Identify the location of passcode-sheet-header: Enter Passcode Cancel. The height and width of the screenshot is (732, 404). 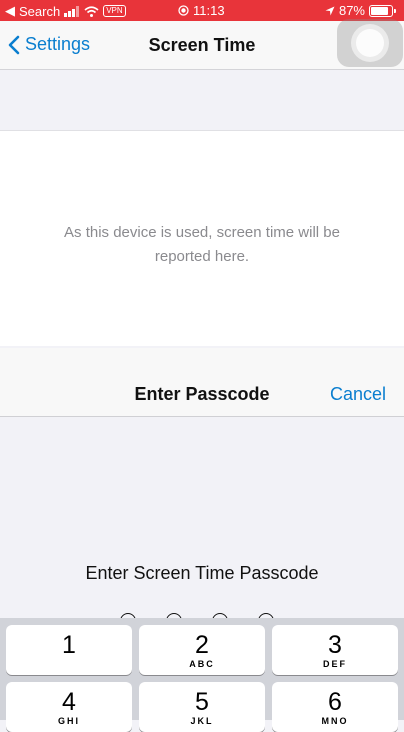
(202, 382).